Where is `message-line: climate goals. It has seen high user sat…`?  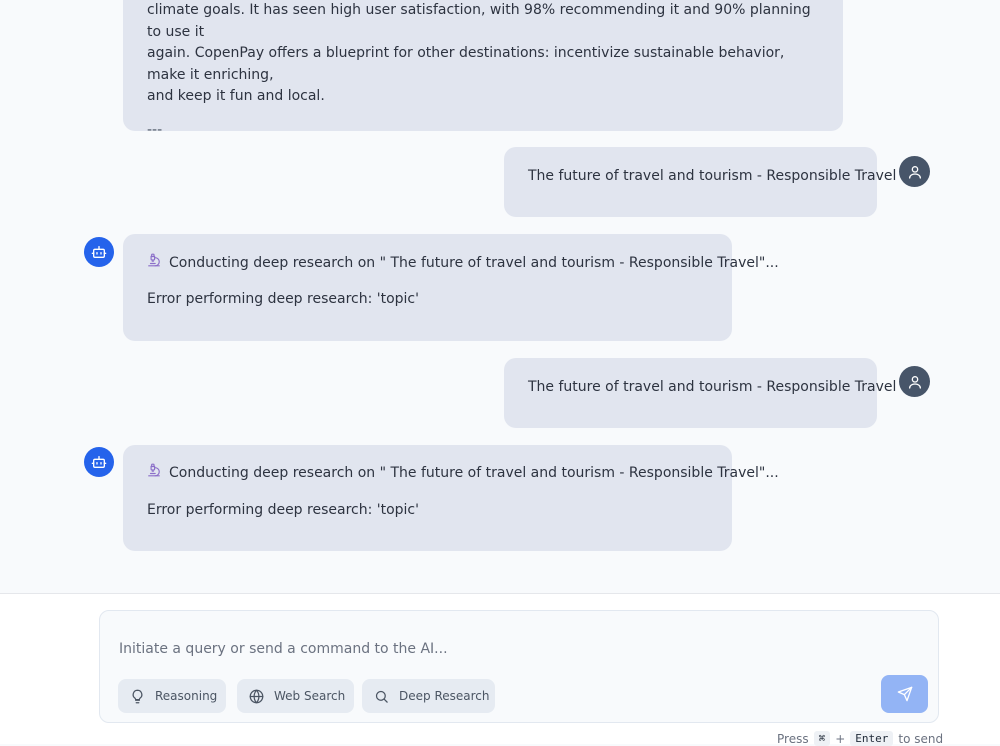
message-line: climate goals. It has seen high user sat… is located at coordinates (479, 21).